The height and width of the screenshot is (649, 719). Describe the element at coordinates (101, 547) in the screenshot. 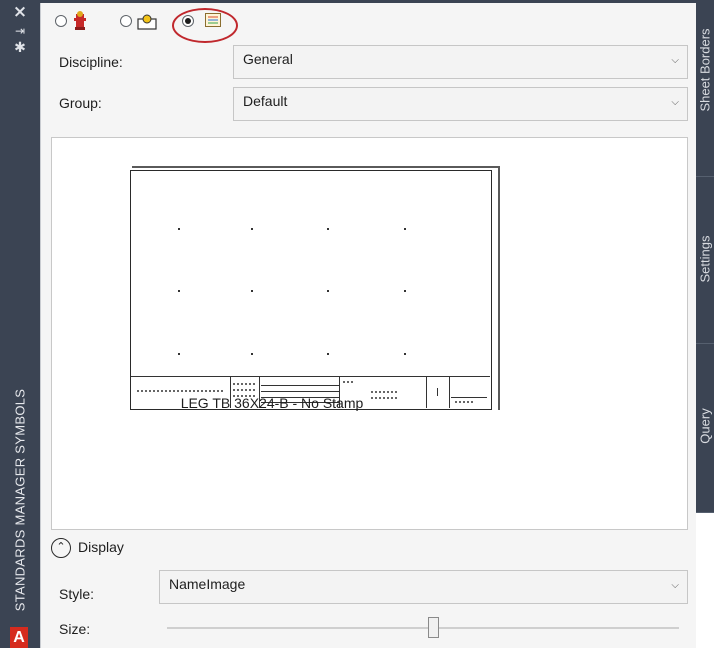

I see `display-section-label: Display` at that location.